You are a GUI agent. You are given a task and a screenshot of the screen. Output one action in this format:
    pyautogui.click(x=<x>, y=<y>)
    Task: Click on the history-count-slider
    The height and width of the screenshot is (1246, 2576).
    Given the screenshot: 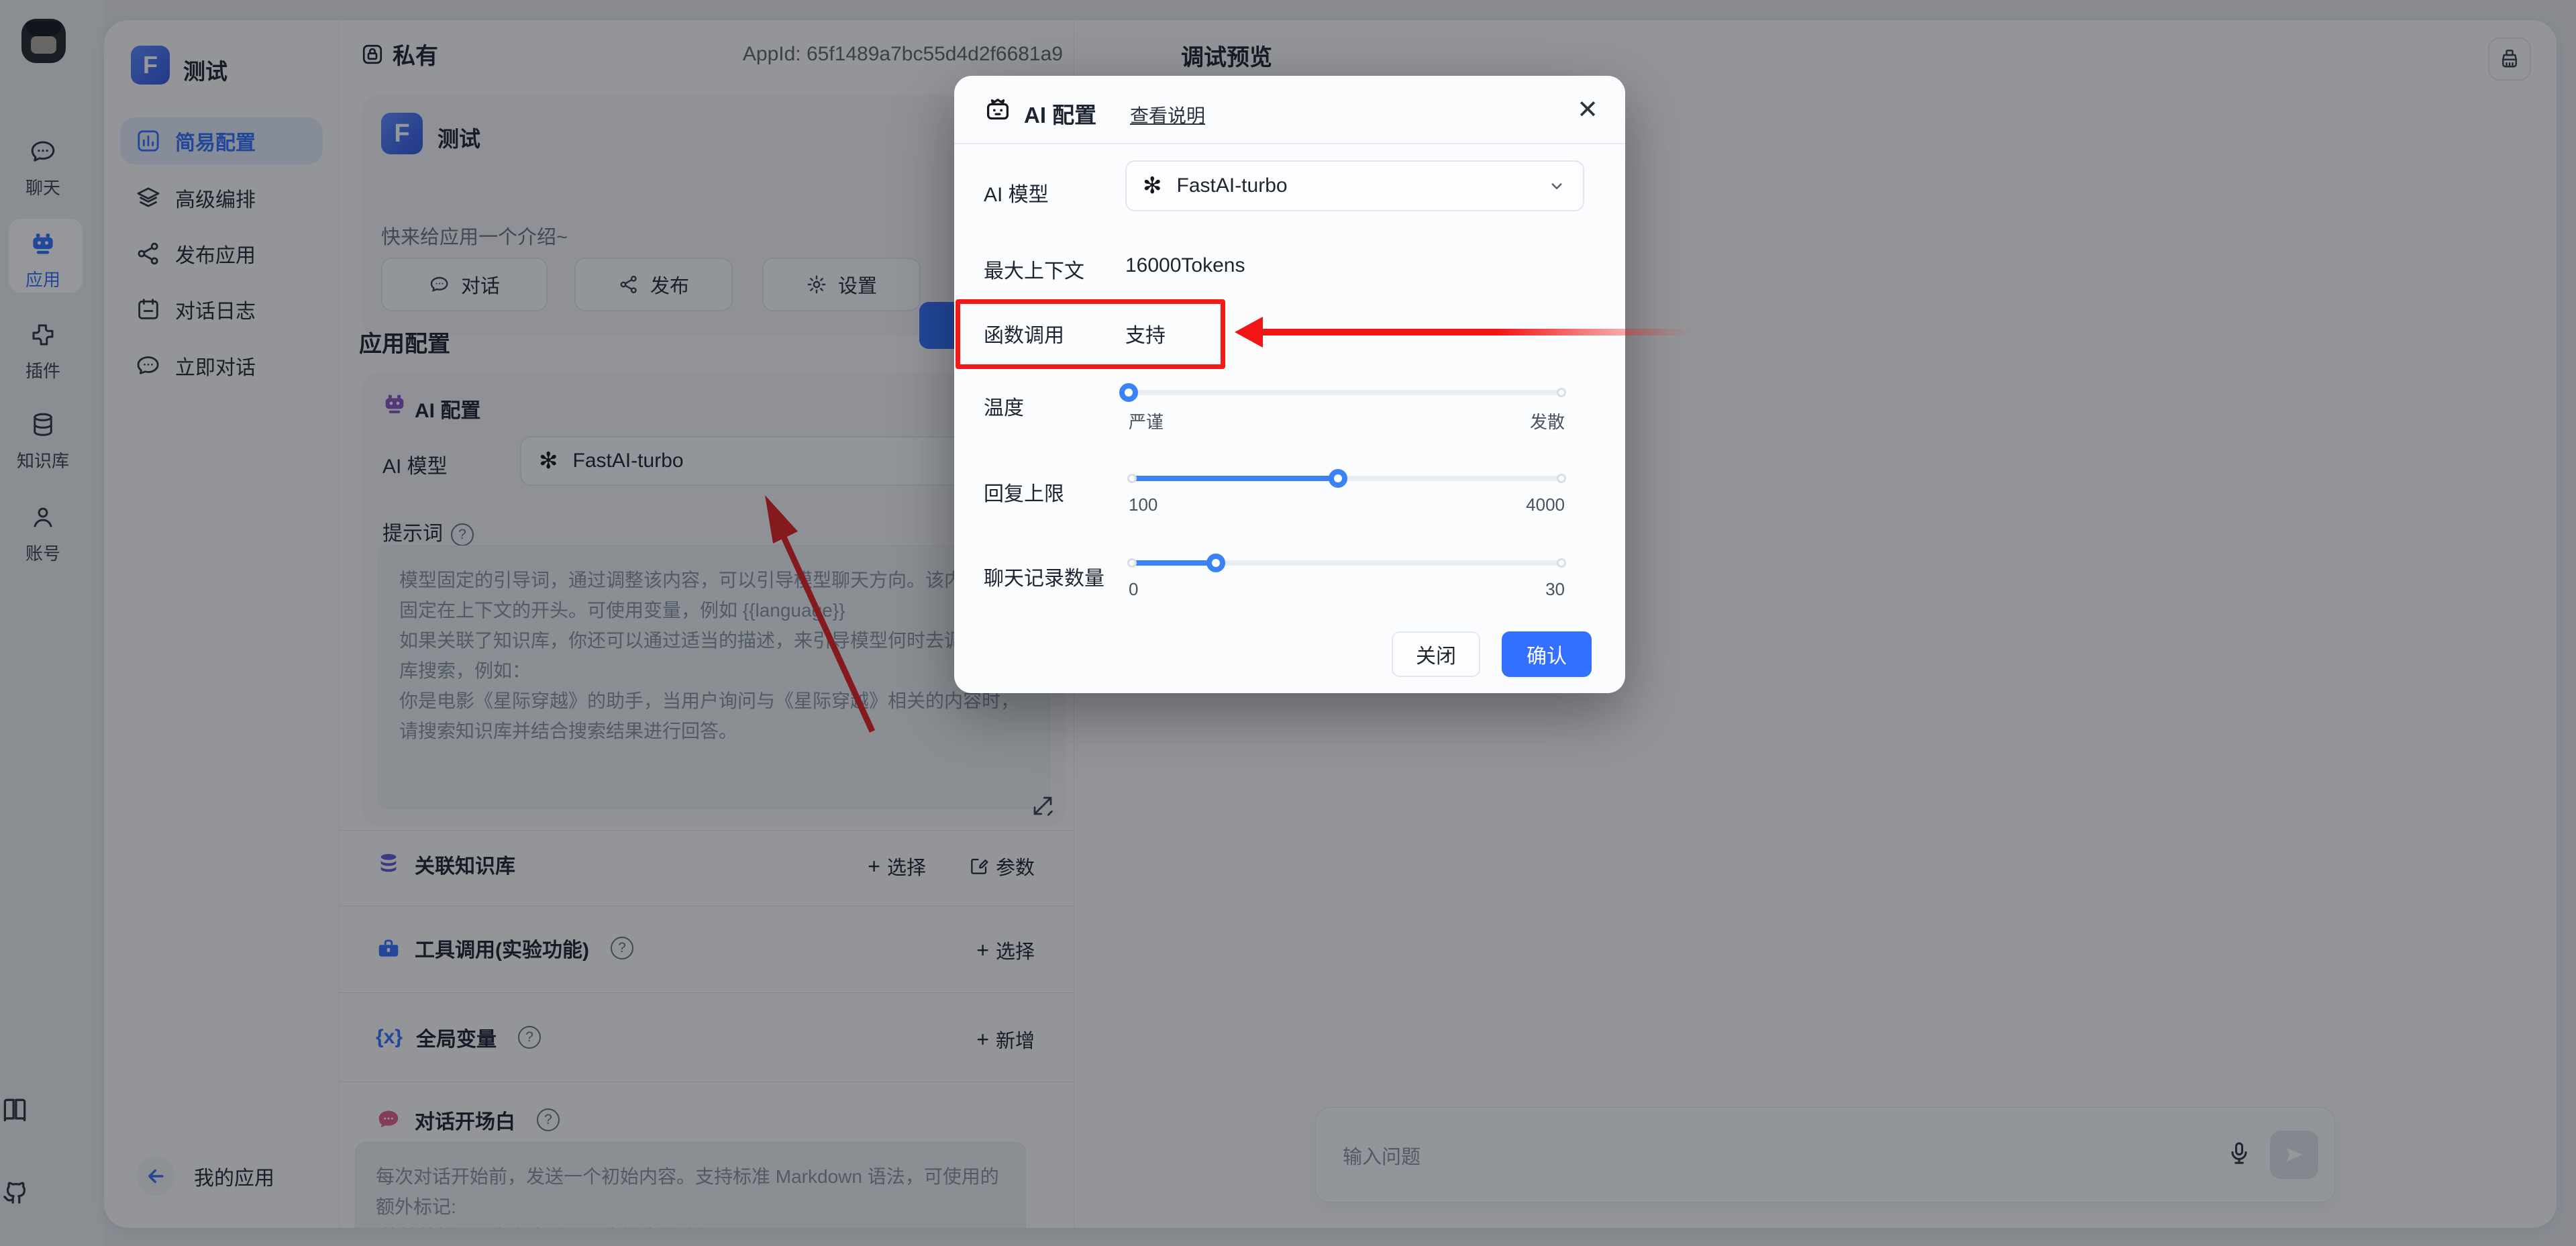 What is the action you would take?
    pyautogui.click(x=1346, y=564)
    